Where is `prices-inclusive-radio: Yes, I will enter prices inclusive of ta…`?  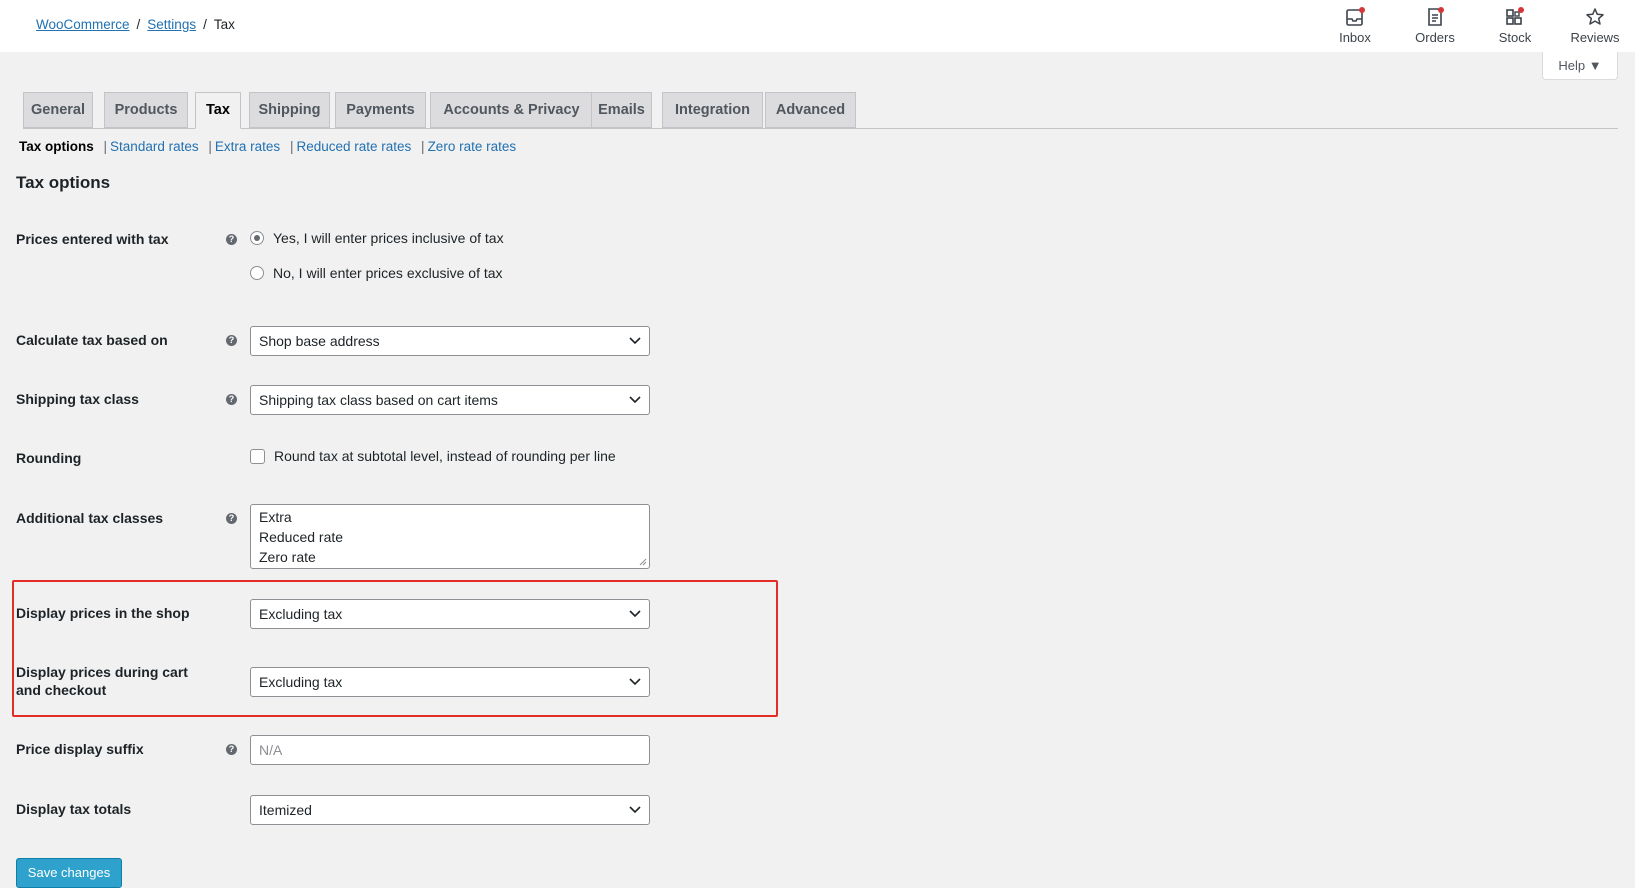
prices-inclusive-radio: Yes, I will enter prices inclusive of ta… is located at coordinates (377, 238).